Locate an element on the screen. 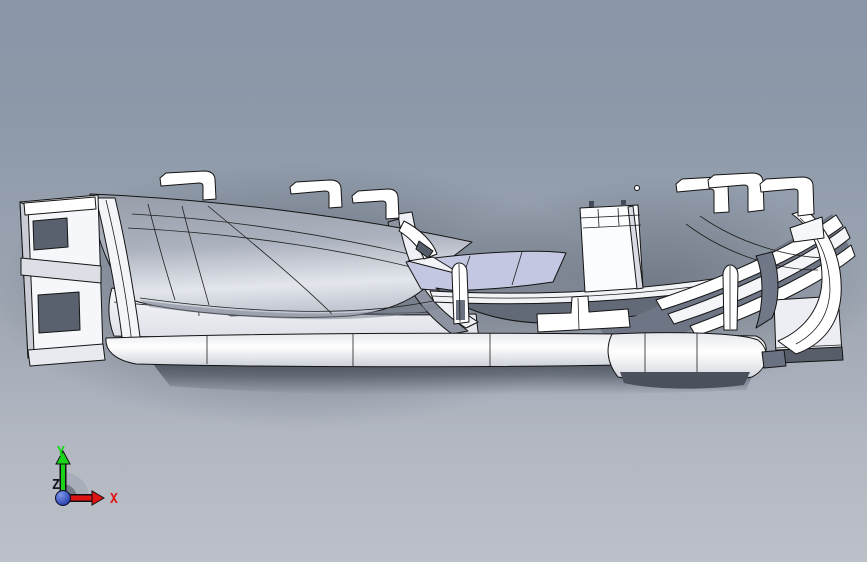 The image size is (867, 562). snap-pin-right is located at coordinates (730, 297).